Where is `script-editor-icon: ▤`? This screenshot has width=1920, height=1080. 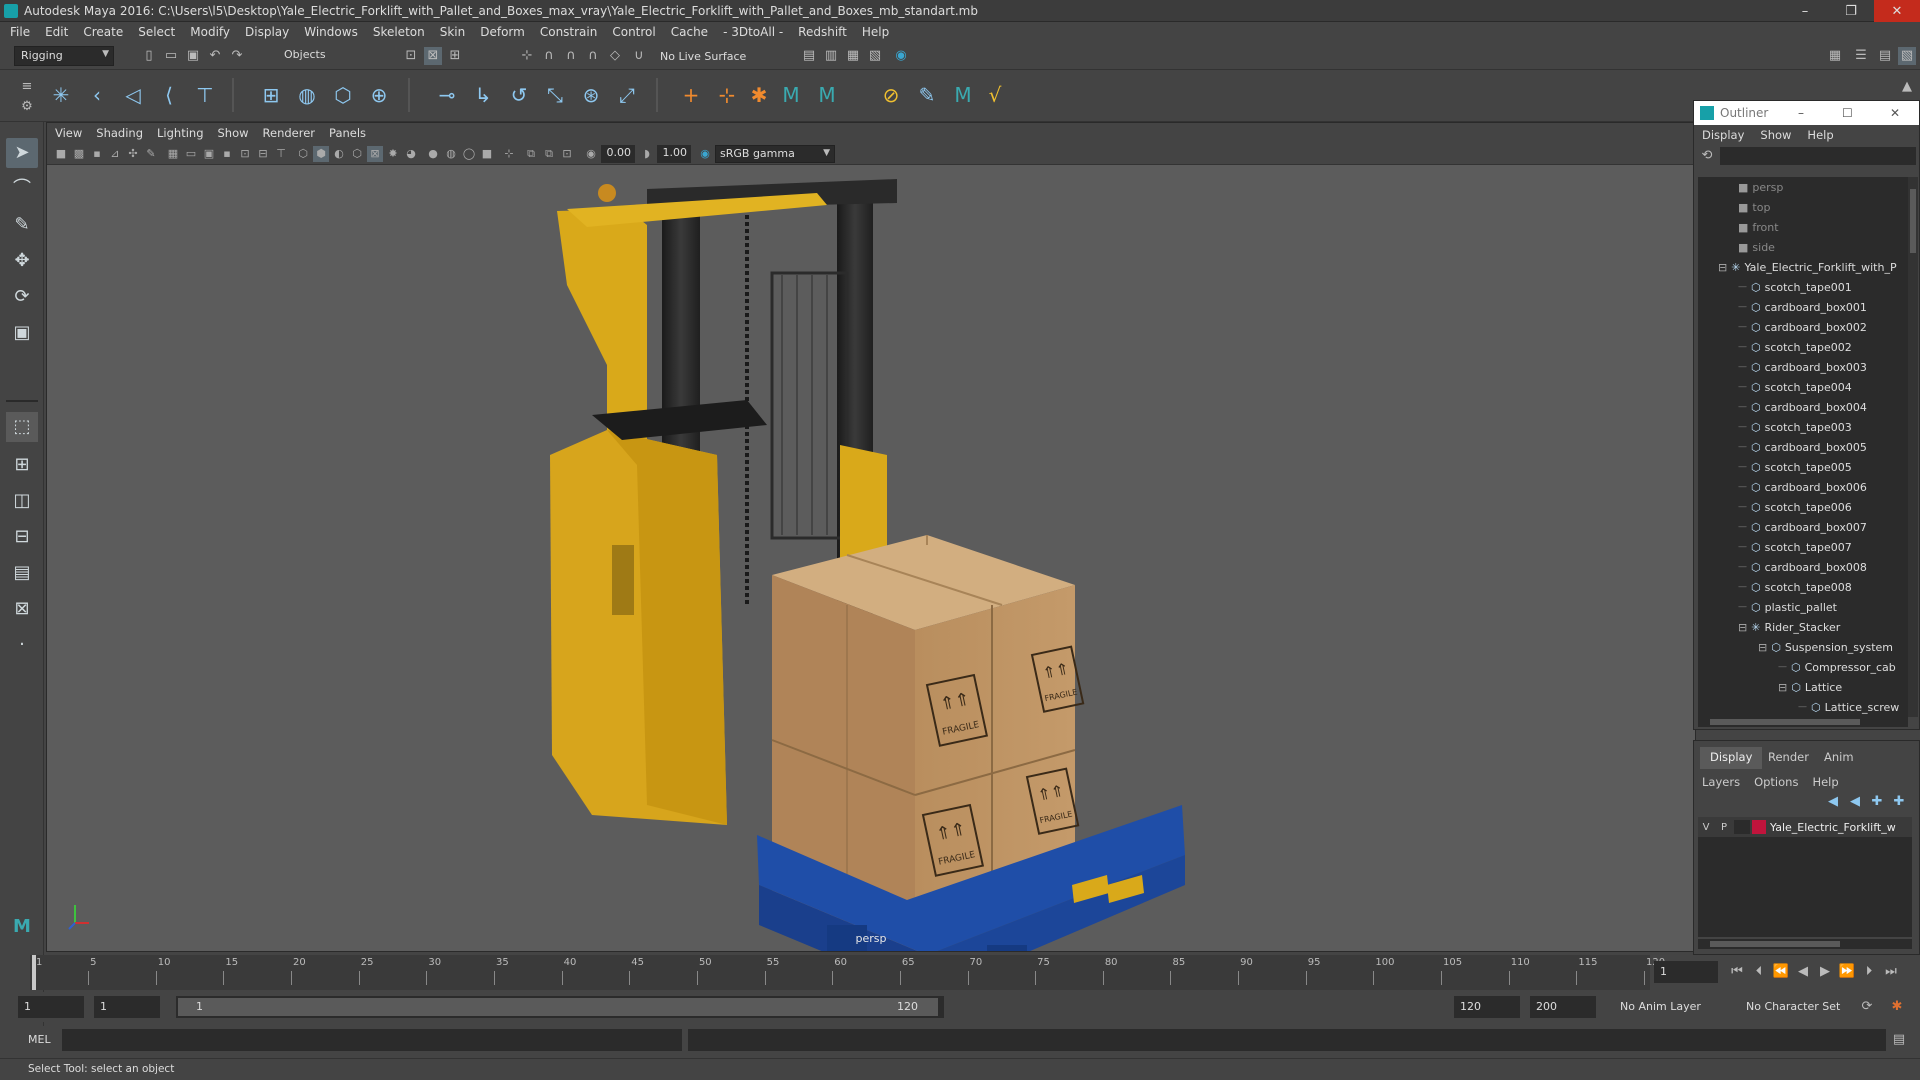 script-editor-icon: ▤ is located at coordinates (1899, 1040).